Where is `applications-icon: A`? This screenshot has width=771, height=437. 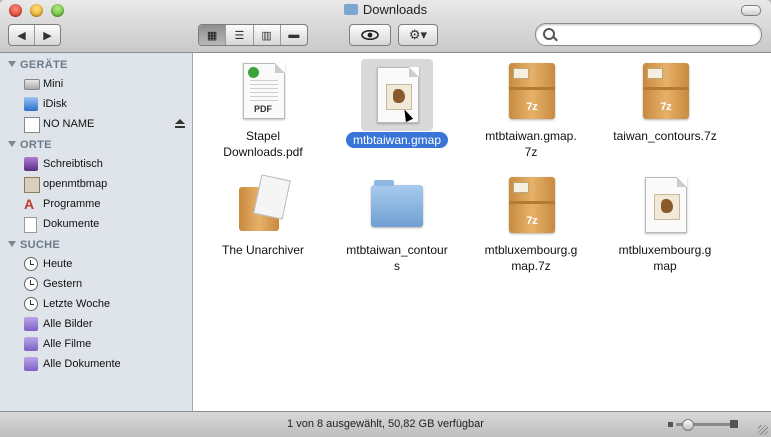
applications-icon: A is located at coordinates (29, 204).